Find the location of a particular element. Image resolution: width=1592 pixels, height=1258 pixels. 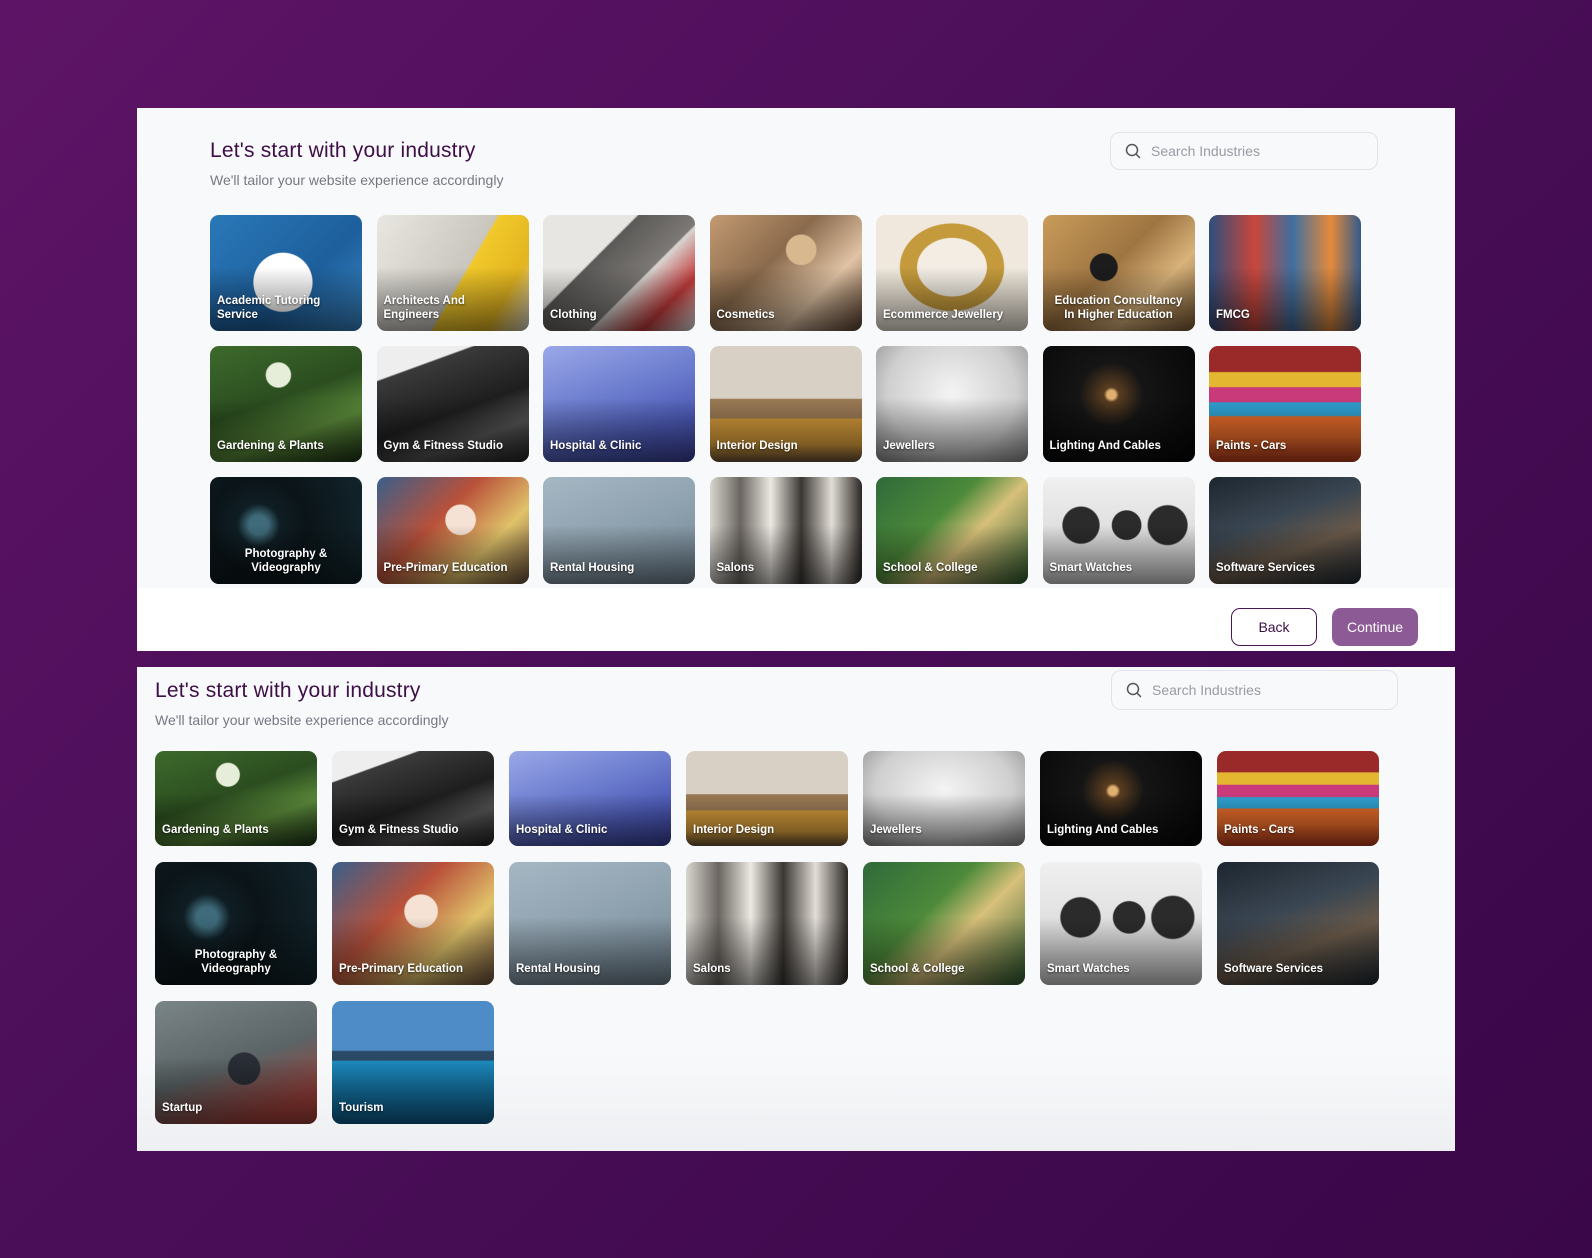

industry-card-label: Ecommerce Jewellery is located at coordinates (943, 315).